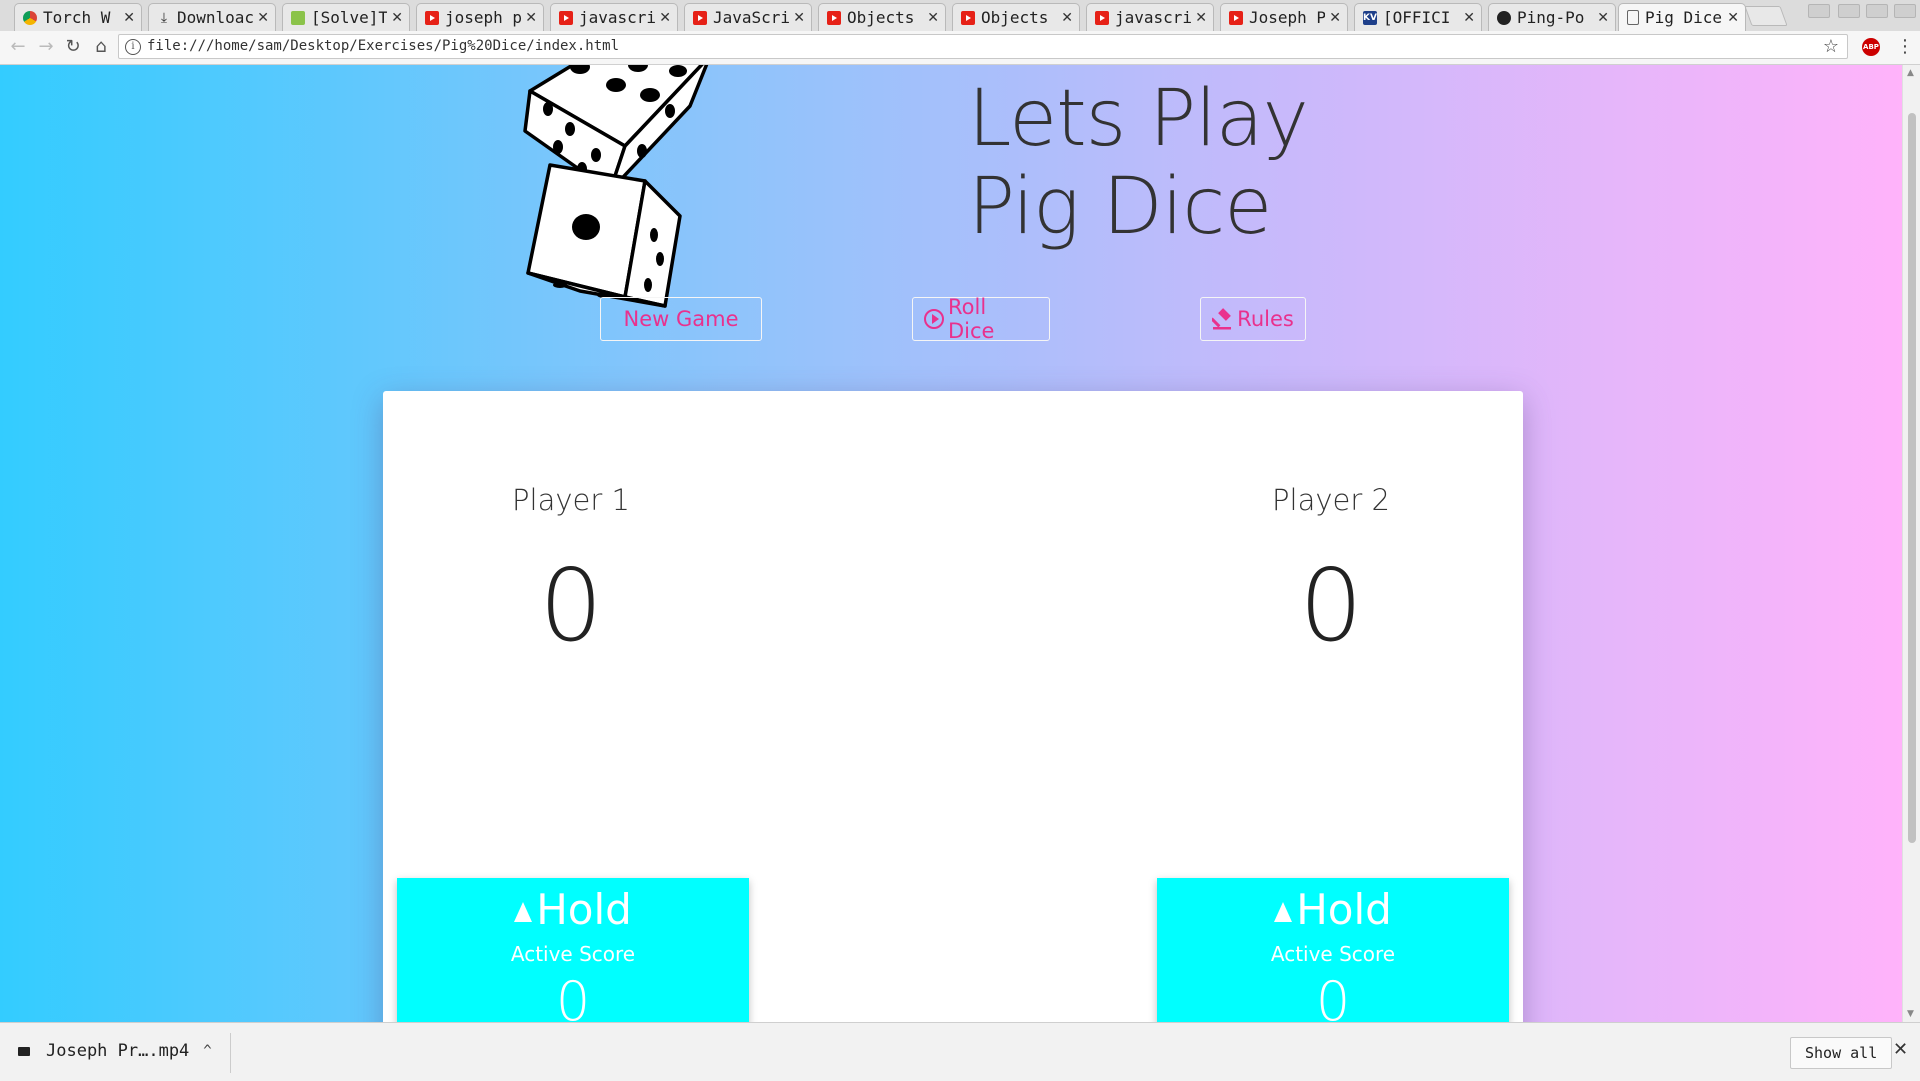 The image size is (1920, 1081). Describe the element at coordinates (1138, 119) in the screenshot. I see `title-line-1: Lets Play` at that location.